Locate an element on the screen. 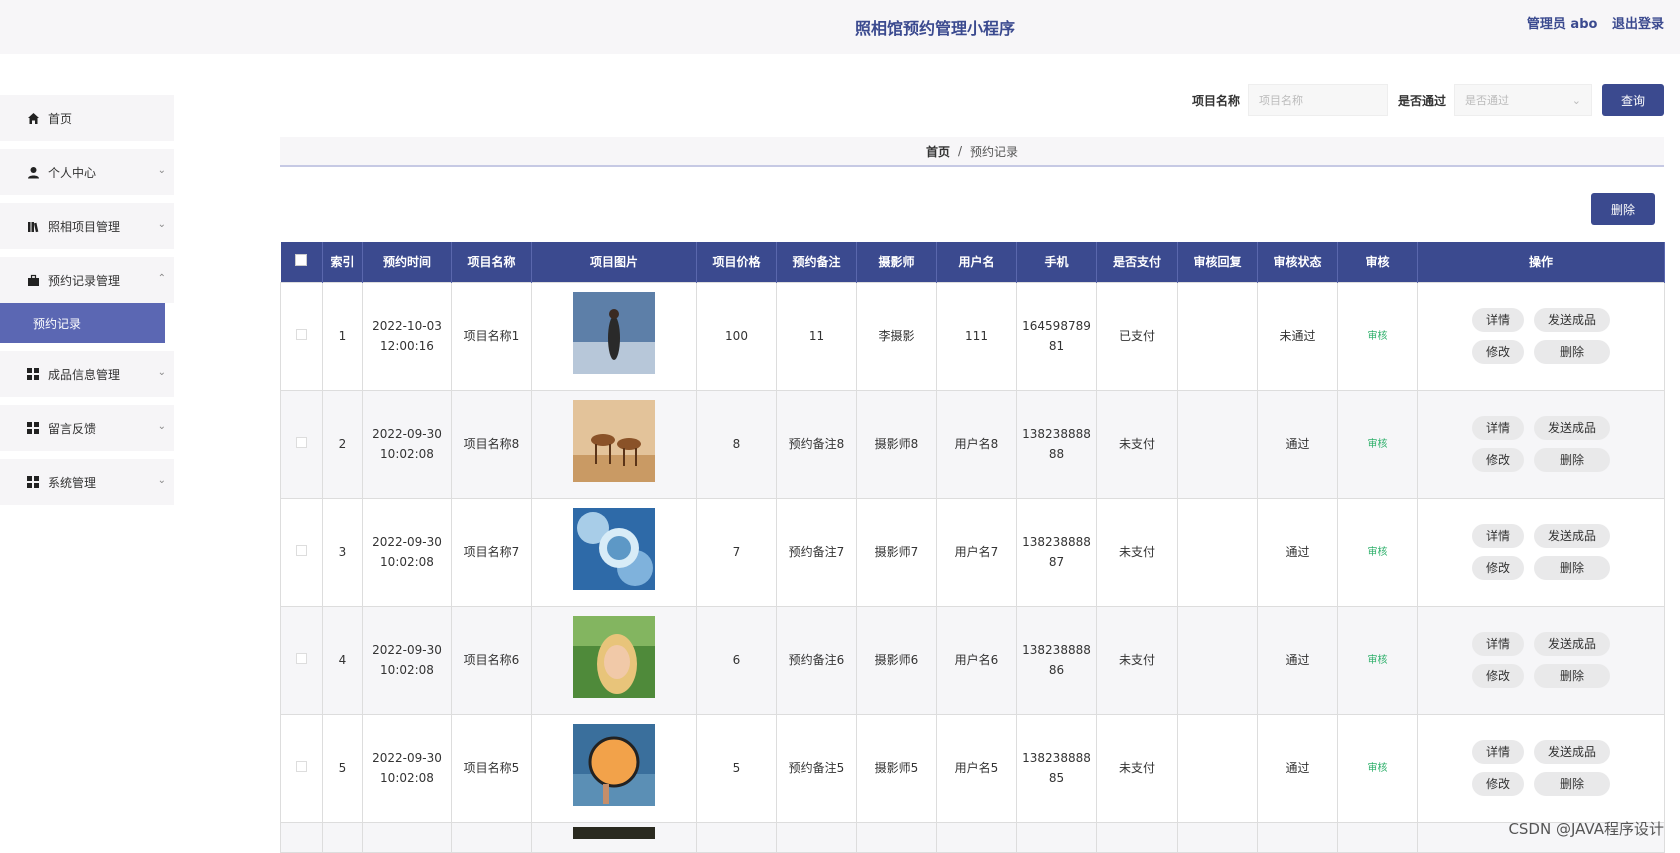 The image size is (1680, 853). column-header: 项目名称 is located at coordinates (492, 262).